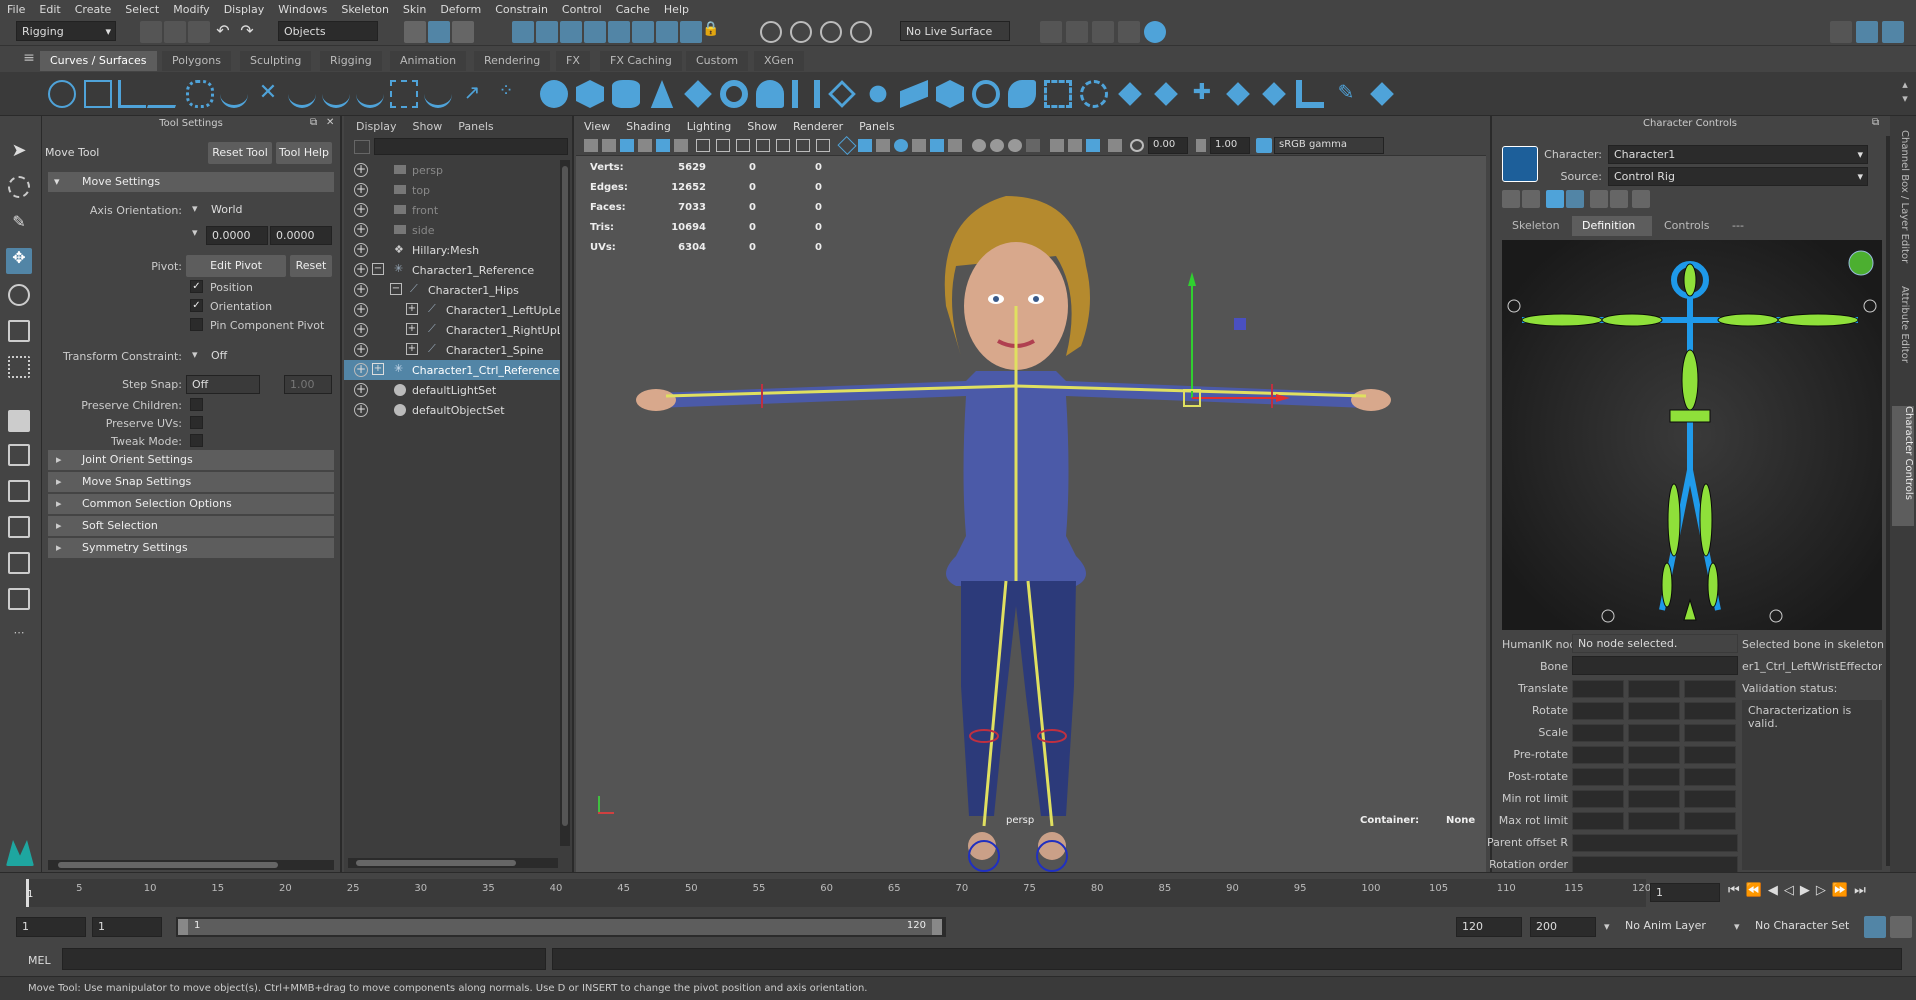 Image resolution: width=1916 pixels, height=1000 pixels. I want to click on step-snap-dropdown: Off, so click(223, 384).